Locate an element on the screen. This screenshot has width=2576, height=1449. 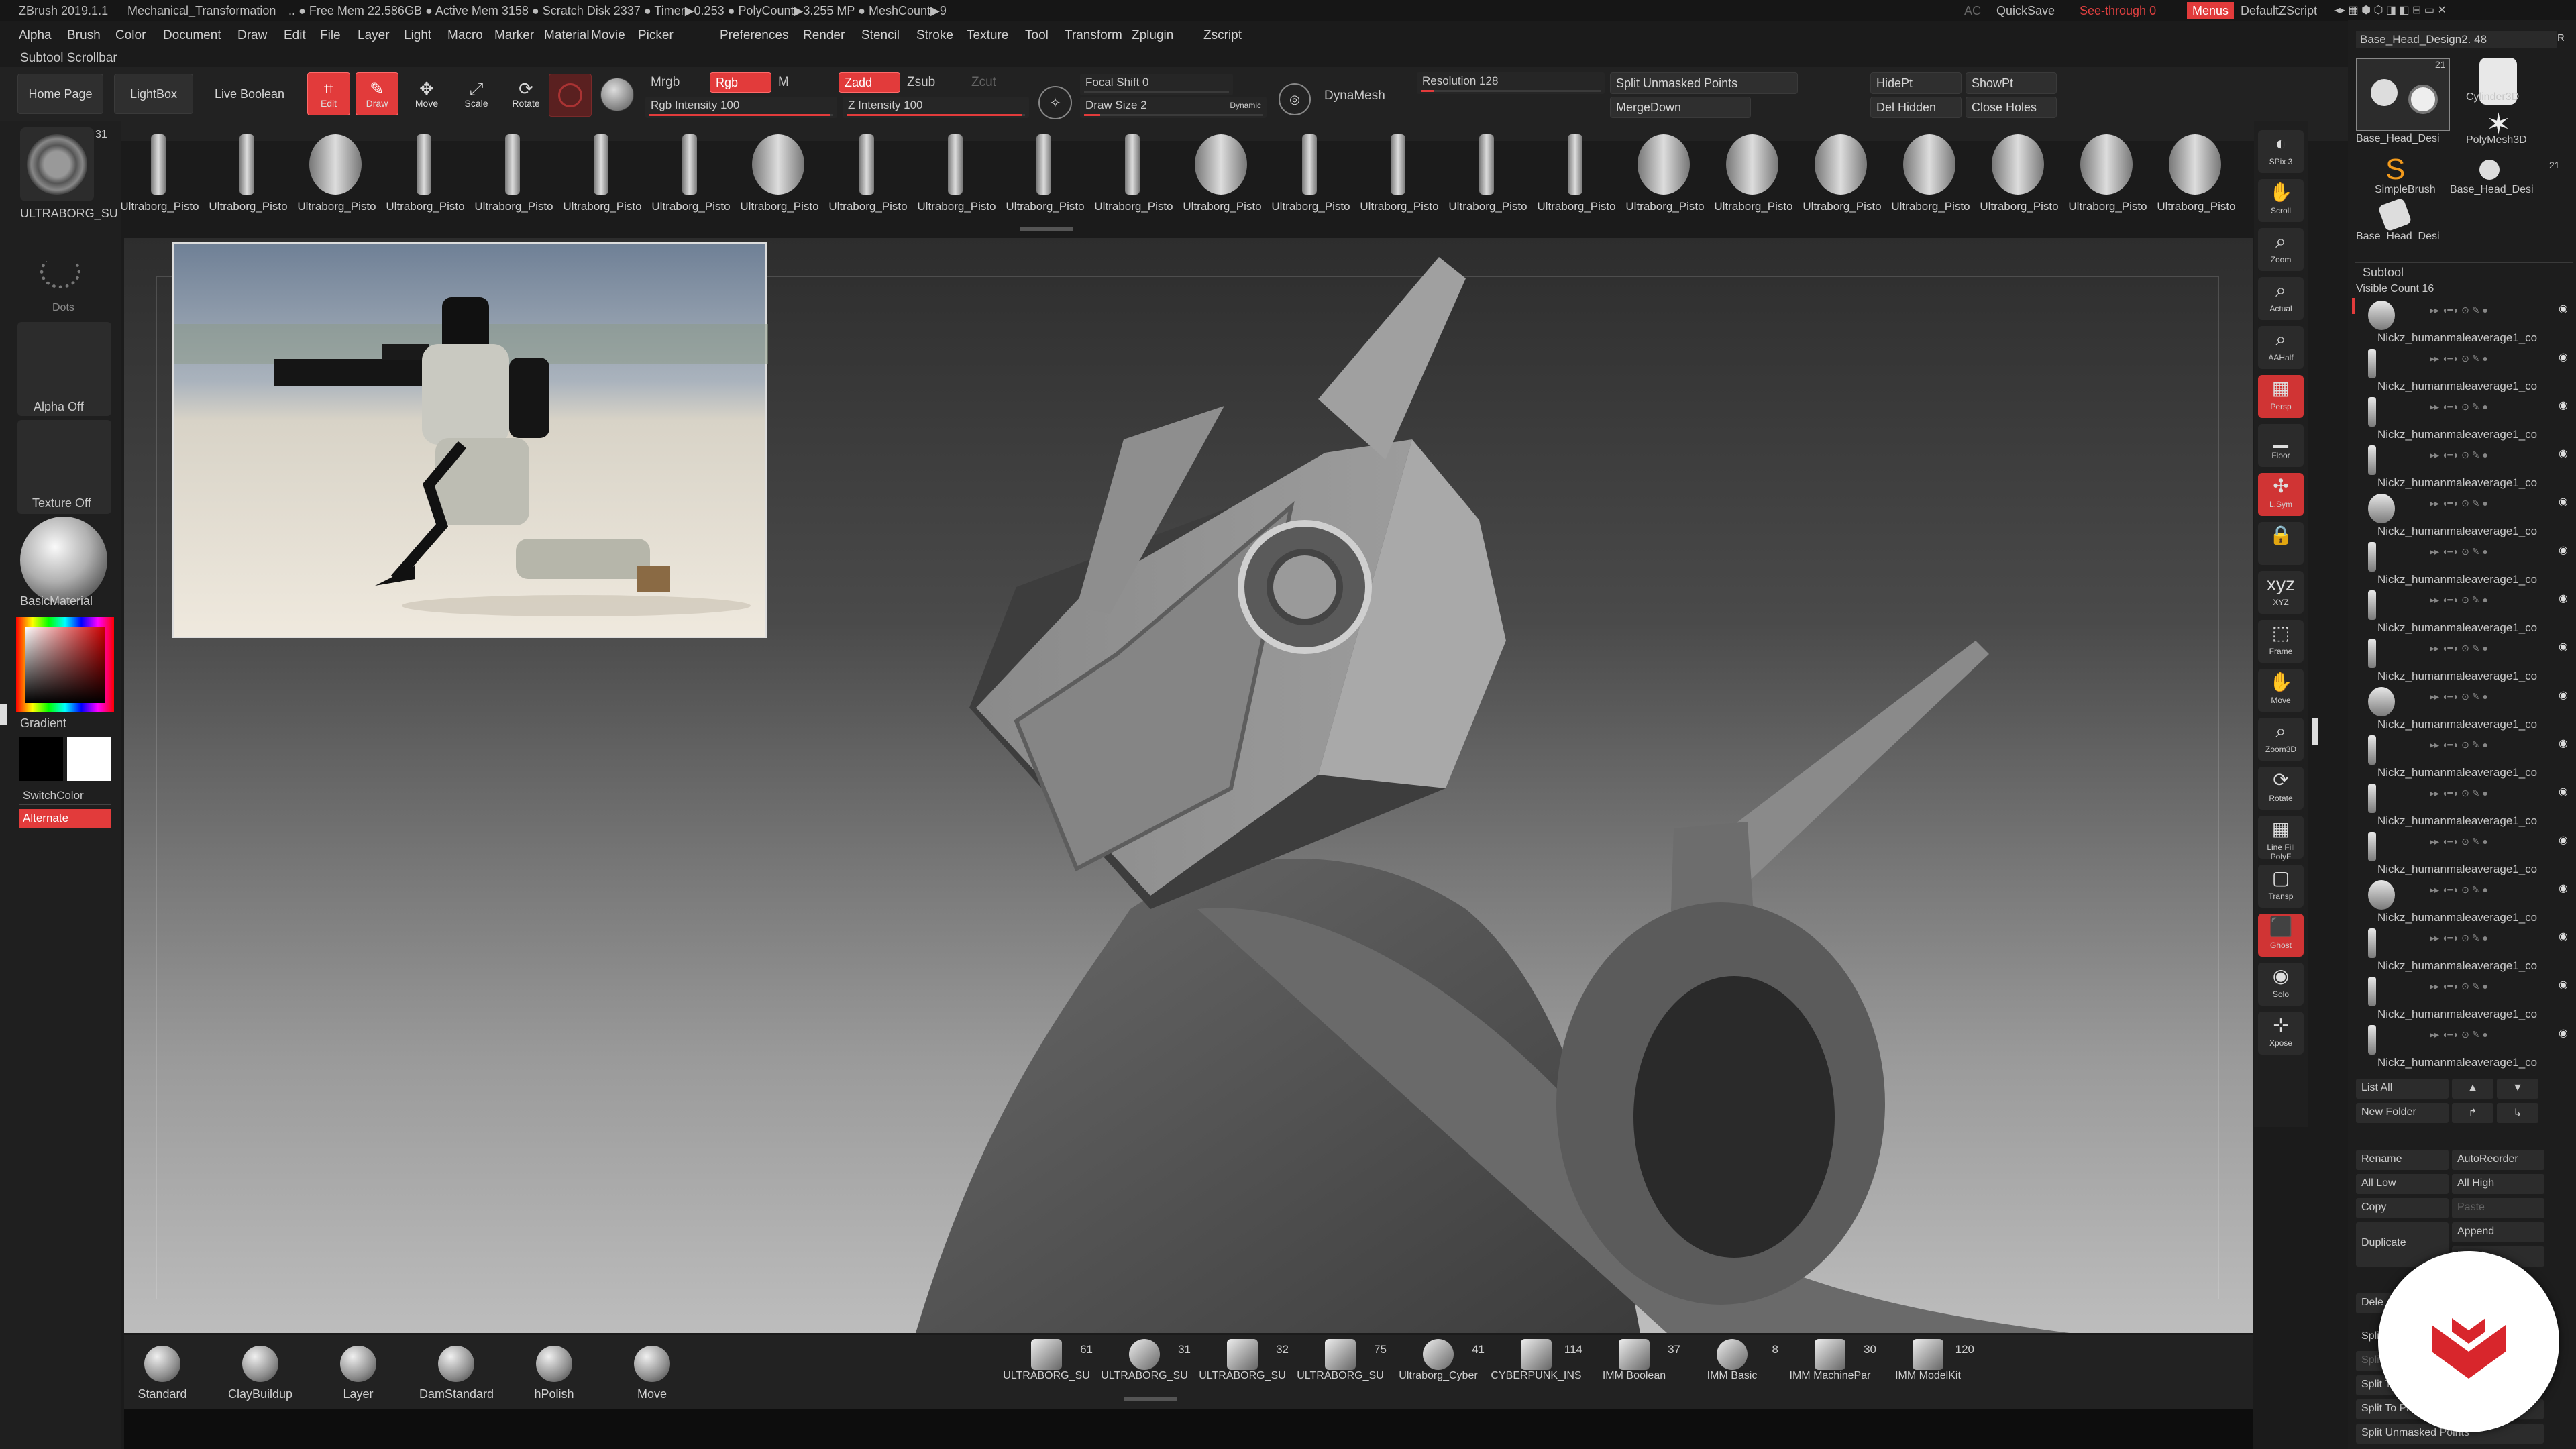
quicksave-button: QuickSave is located at coordinates (2025, 10).